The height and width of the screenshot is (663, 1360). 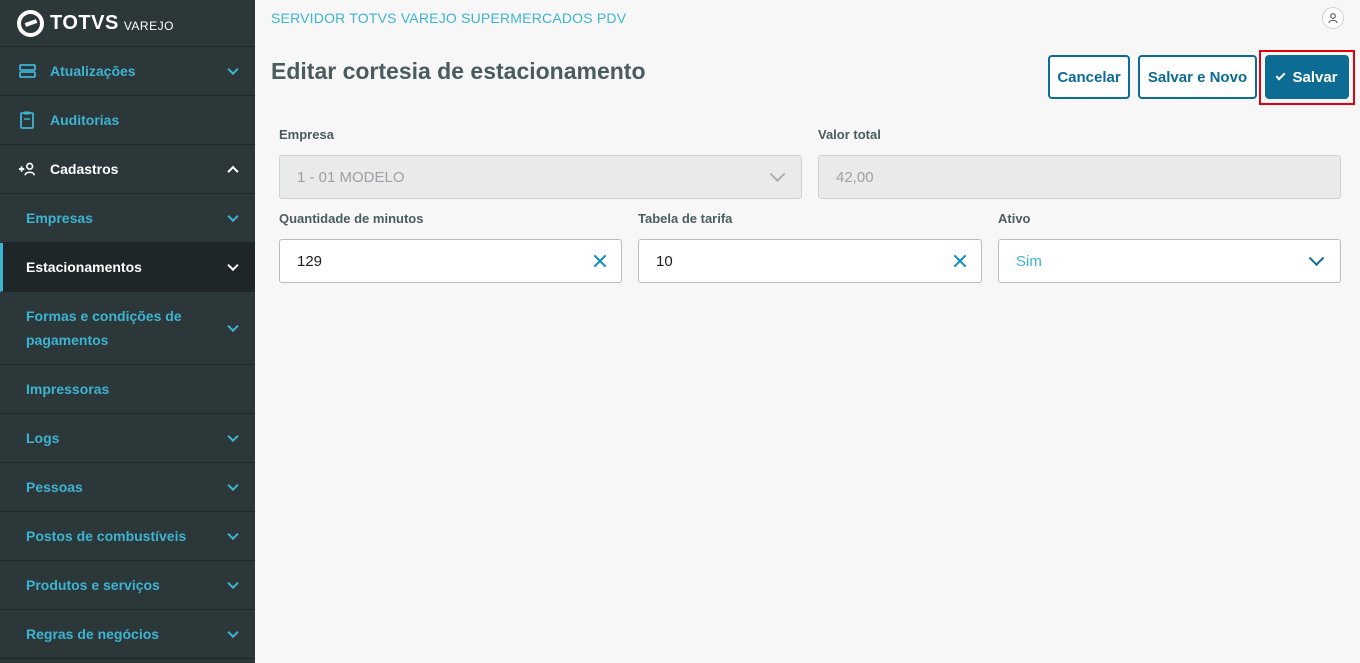 I want to click on user-menu-button, so click(x=1333, y=18).